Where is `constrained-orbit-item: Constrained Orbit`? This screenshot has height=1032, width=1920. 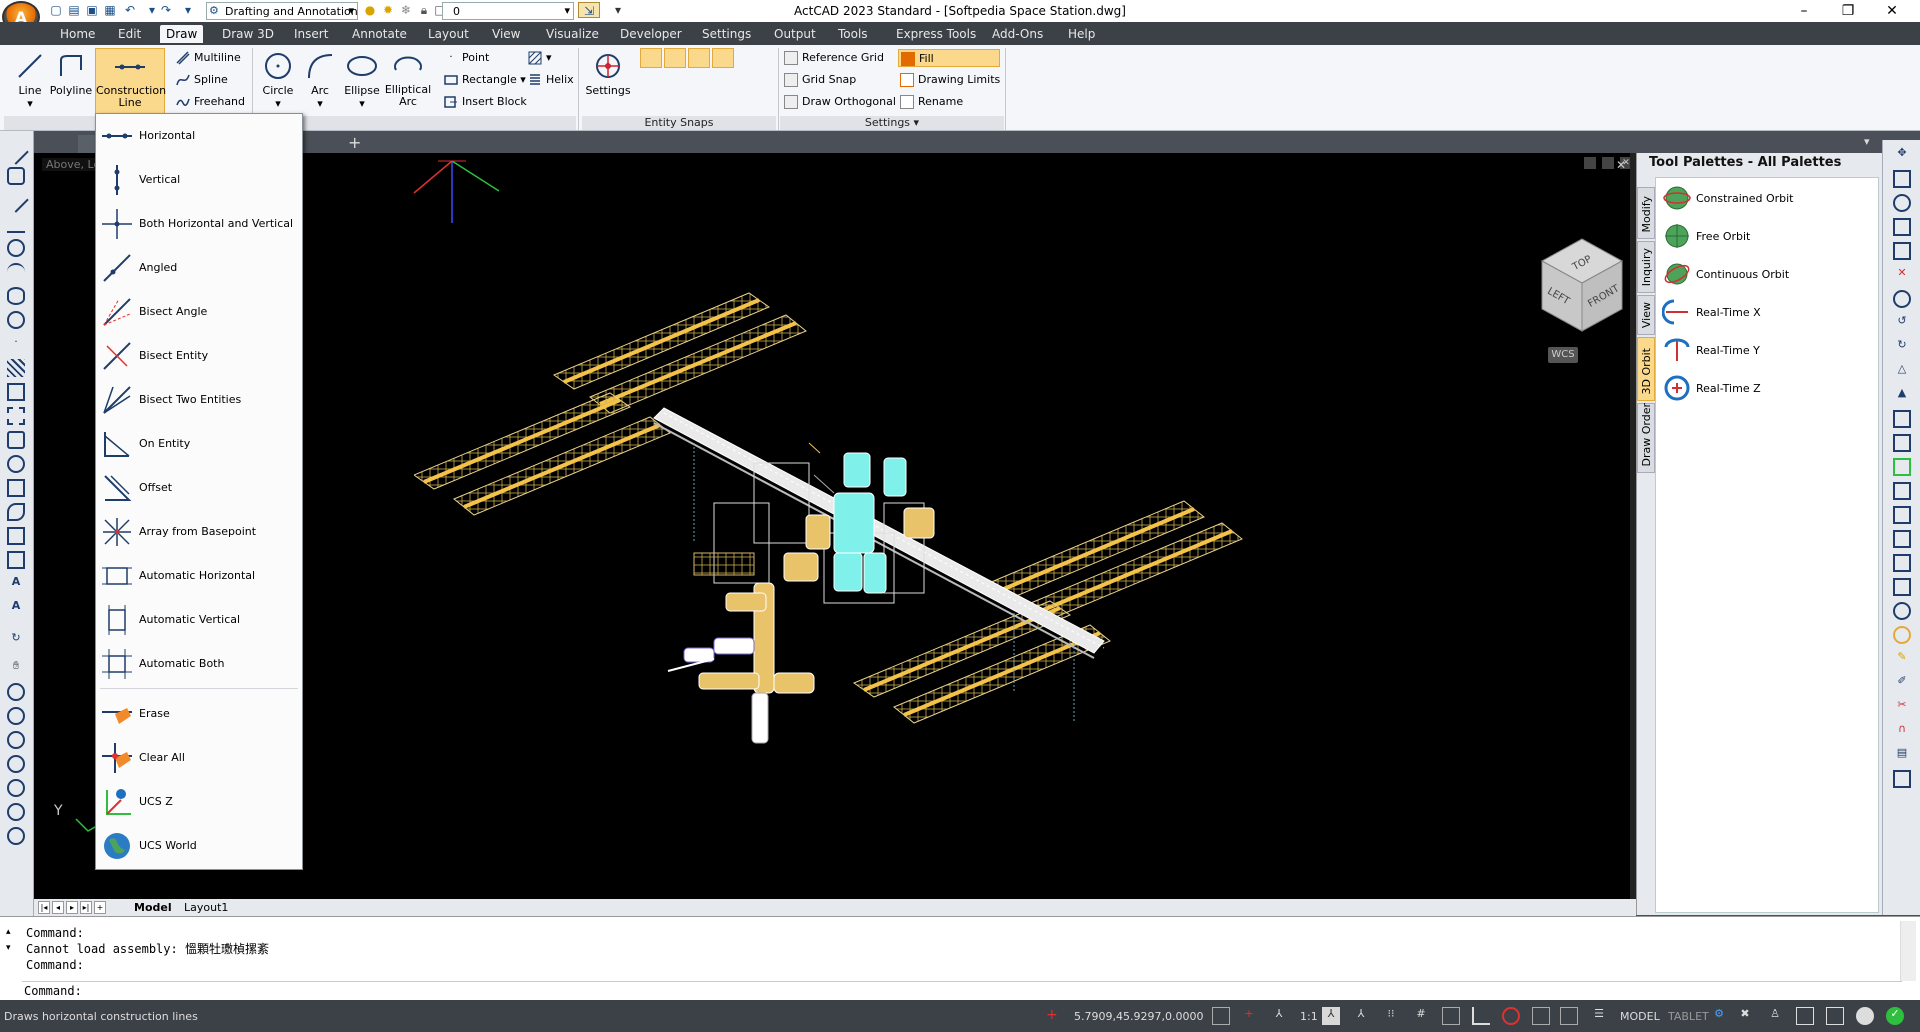
constrained-orbit-item: Constrained Orbit is located at coordinates (1767, 199).